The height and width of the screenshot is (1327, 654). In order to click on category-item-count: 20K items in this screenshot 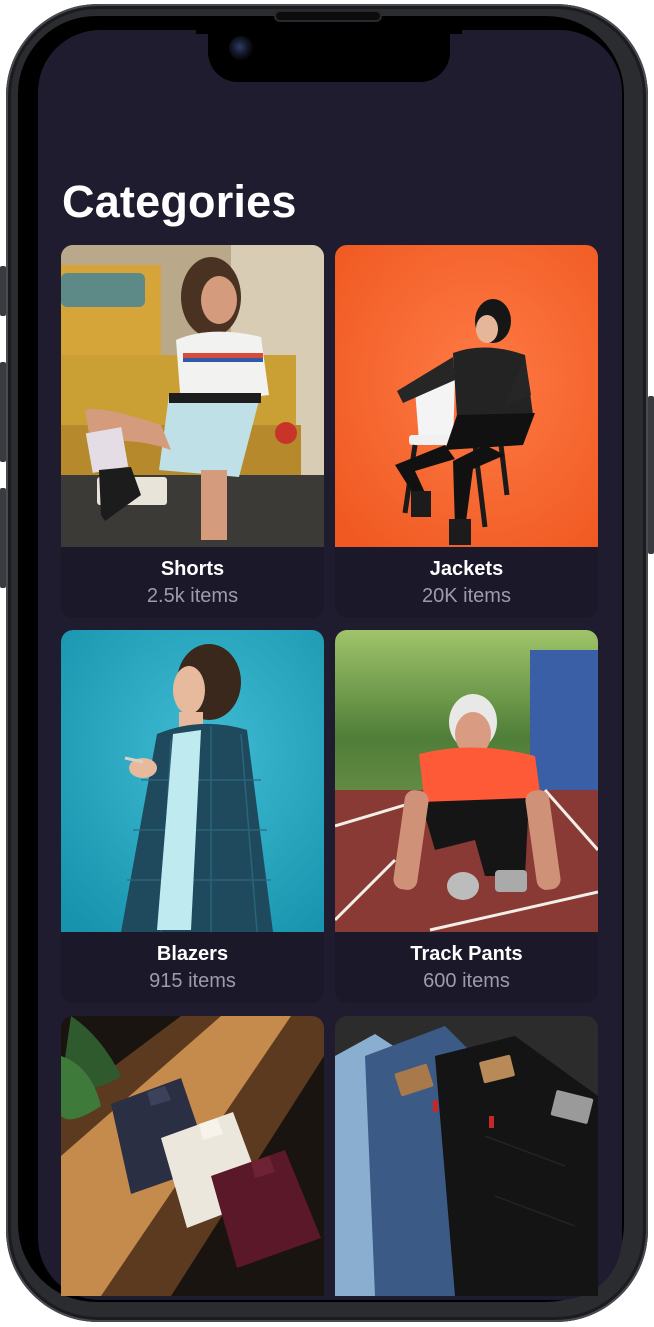, I will do `click(466, 596)`.